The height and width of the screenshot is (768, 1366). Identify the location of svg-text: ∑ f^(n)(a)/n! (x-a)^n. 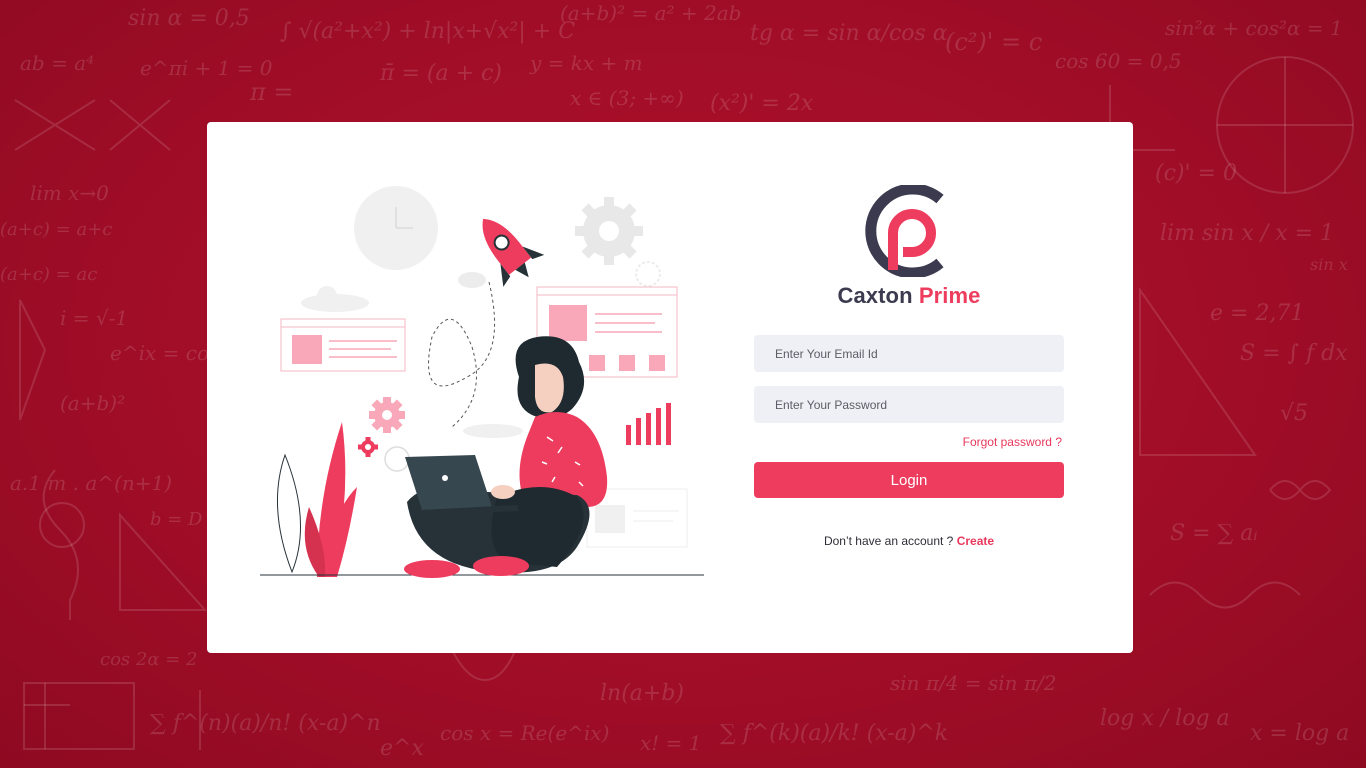
(265, 723).